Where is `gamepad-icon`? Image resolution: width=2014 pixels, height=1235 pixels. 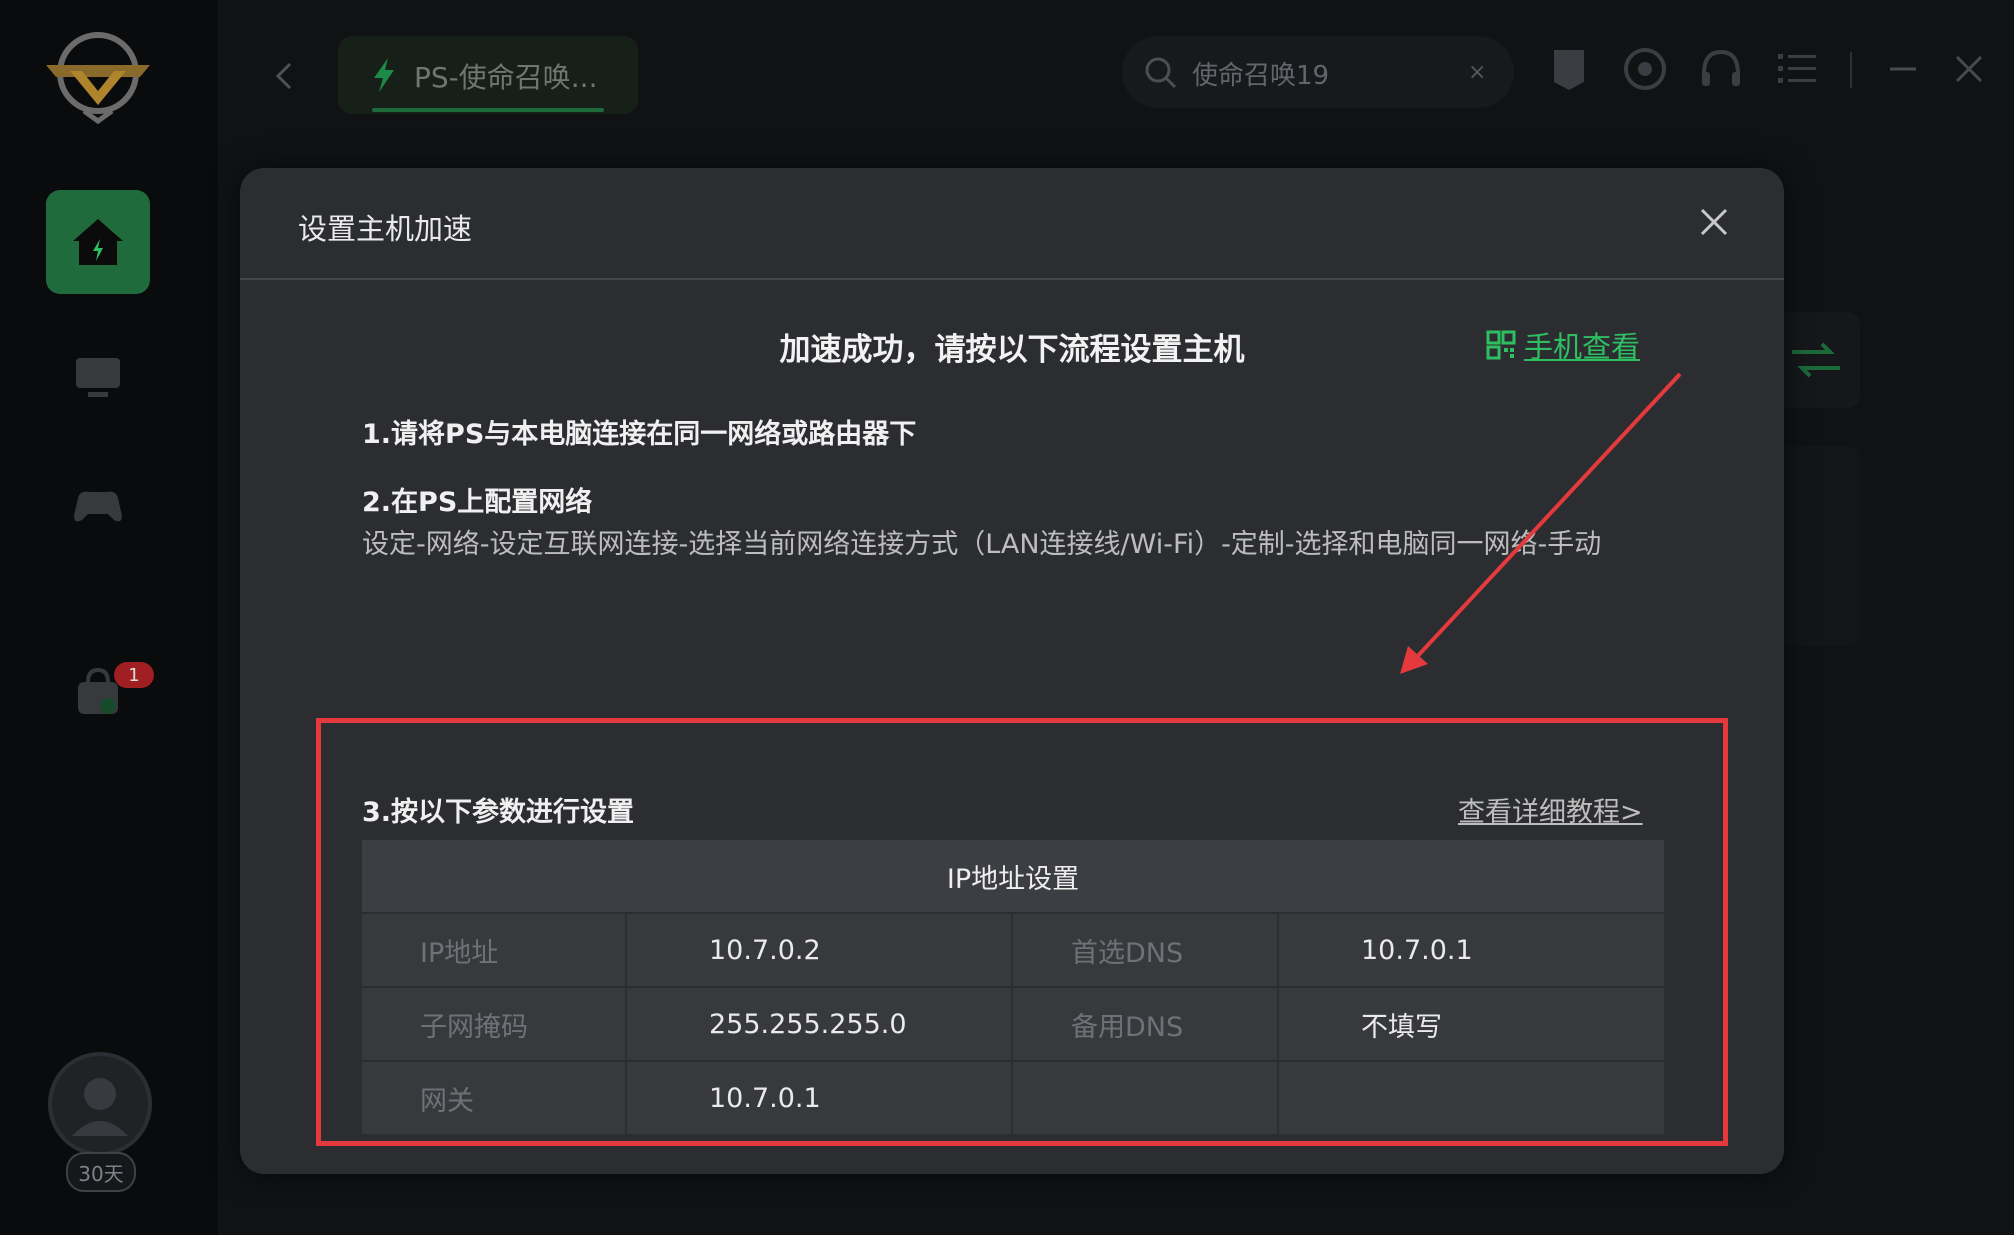 gamepad-icon is located at coordinates (98, 506).